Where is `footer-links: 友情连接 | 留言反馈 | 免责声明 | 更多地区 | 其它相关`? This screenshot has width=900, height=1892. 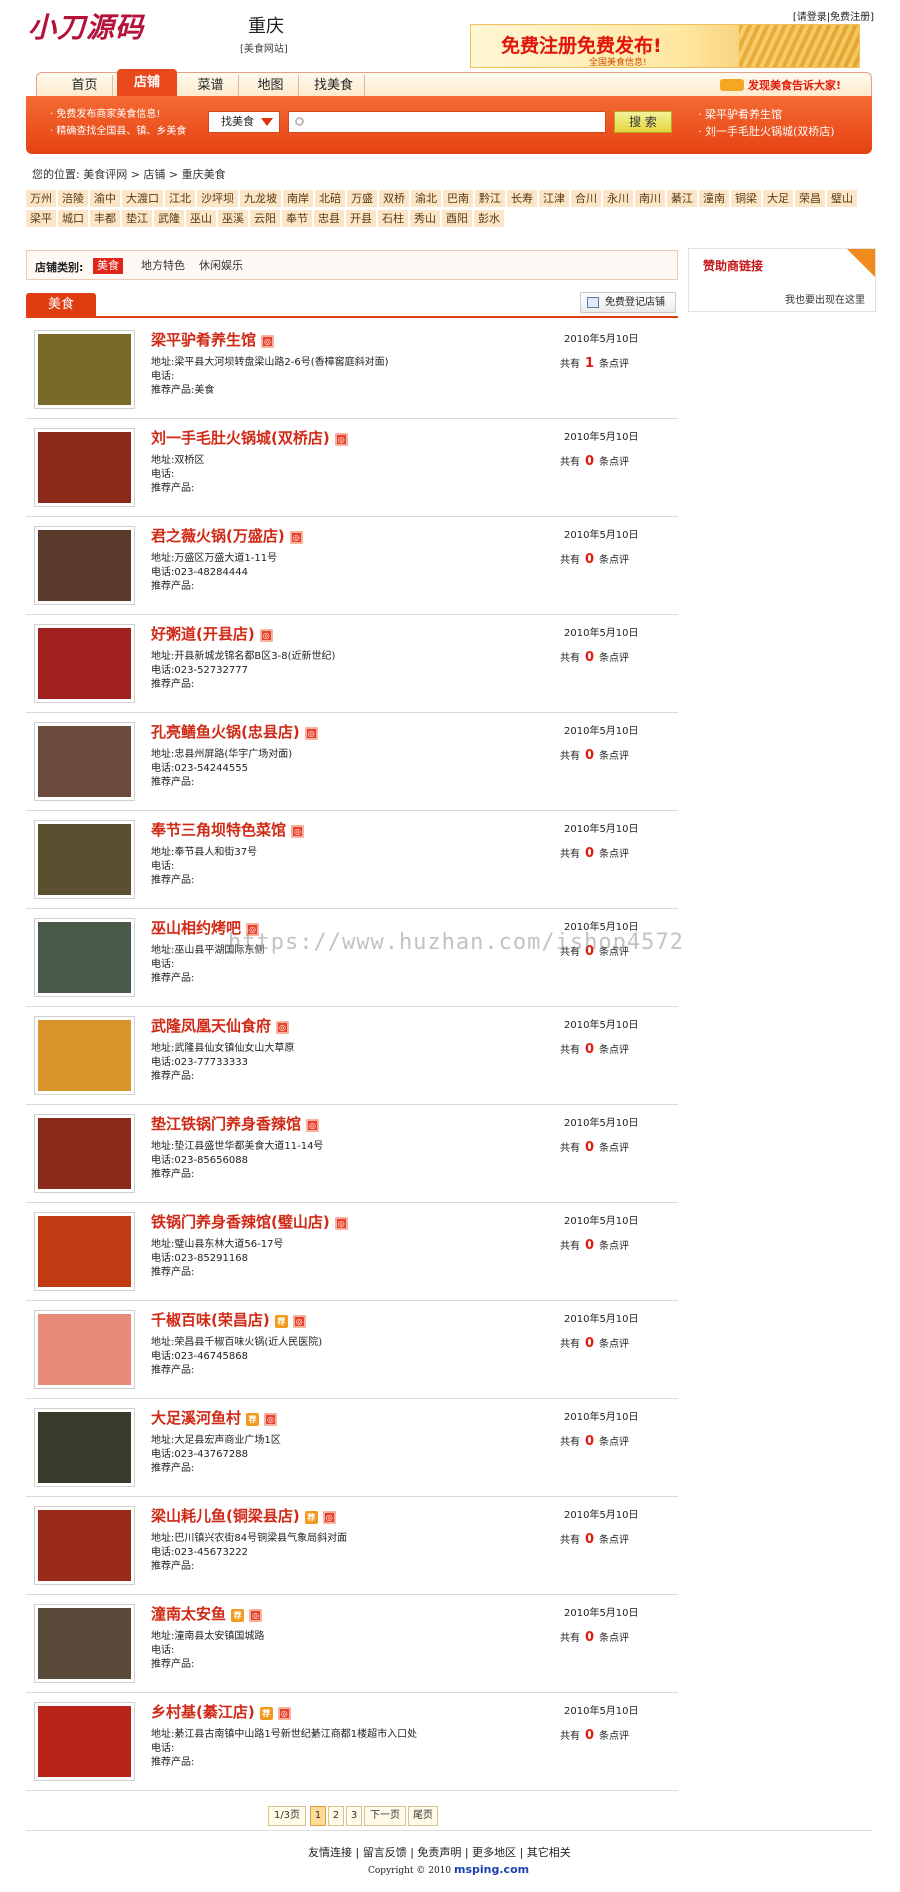
footer-links: 友情连接 | 留言反馈 | 免责声明 | 更多地区 | 其它相关 is located at coordinates (439, 1852).